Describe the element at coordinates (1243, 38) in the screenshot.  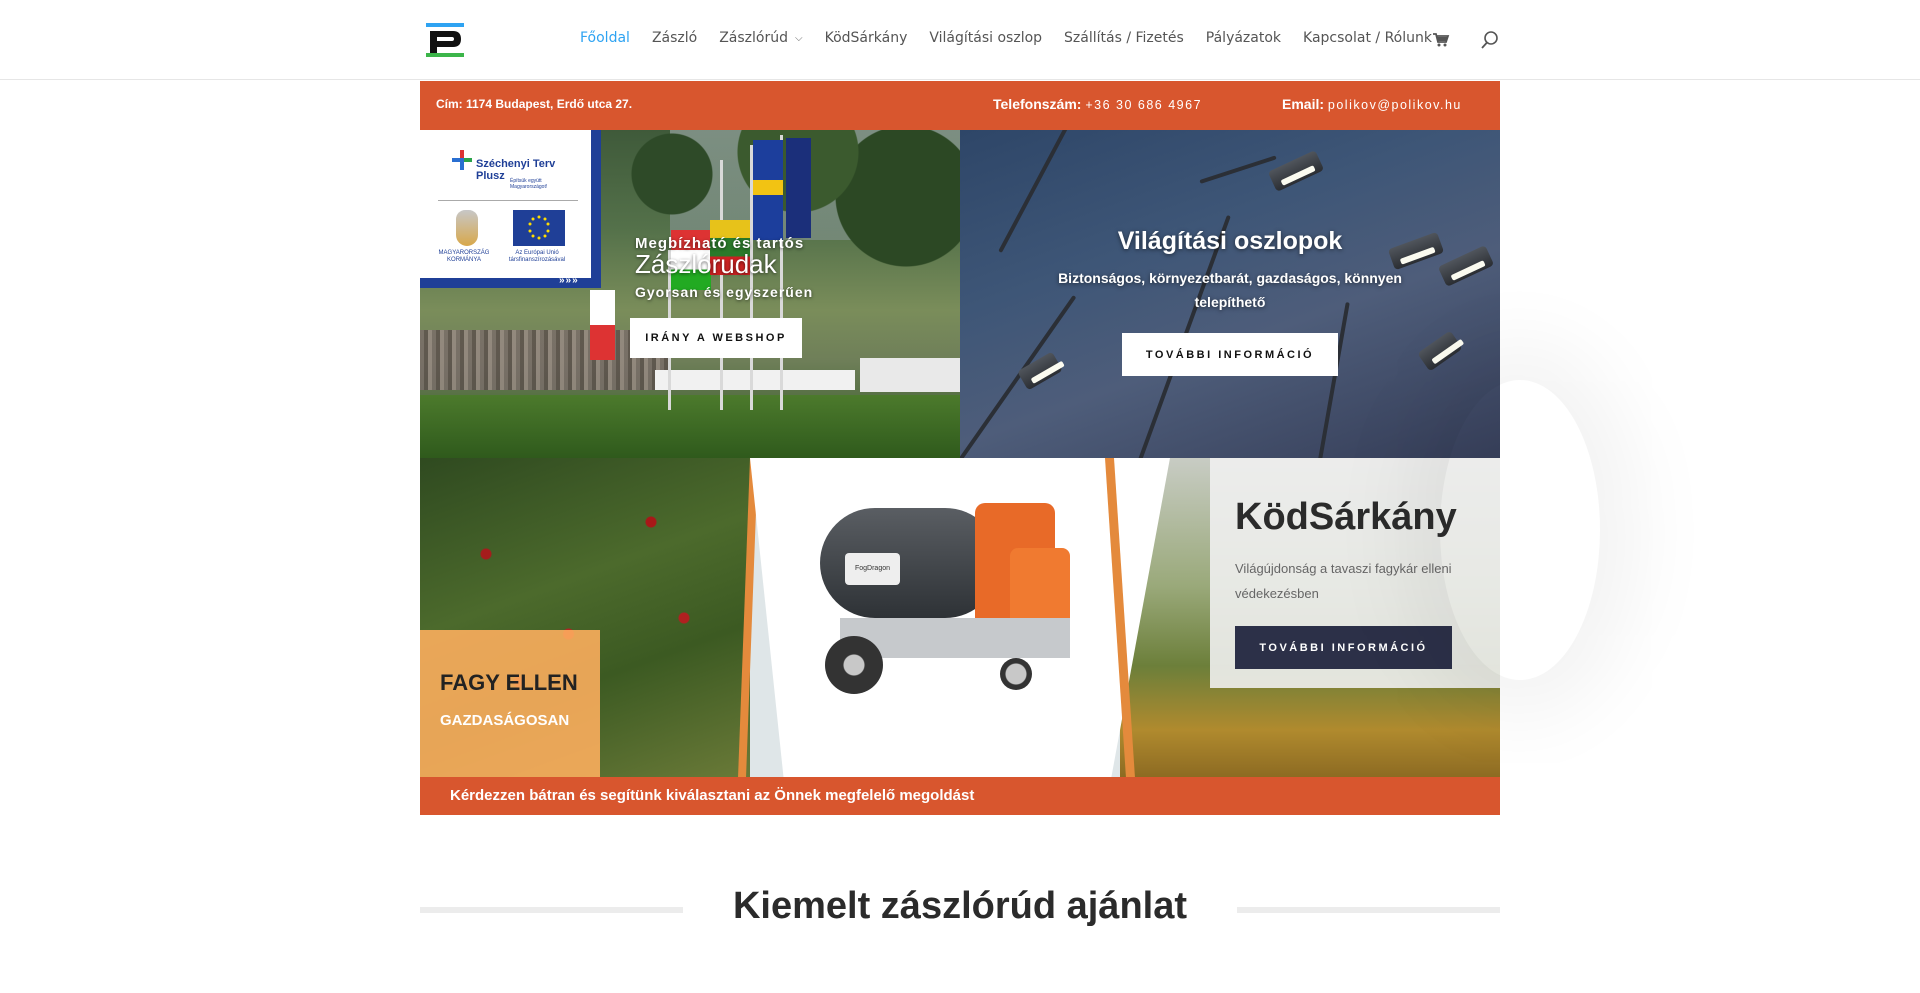
I see `nav-item-palyazatok: Pályázatok` at that location.